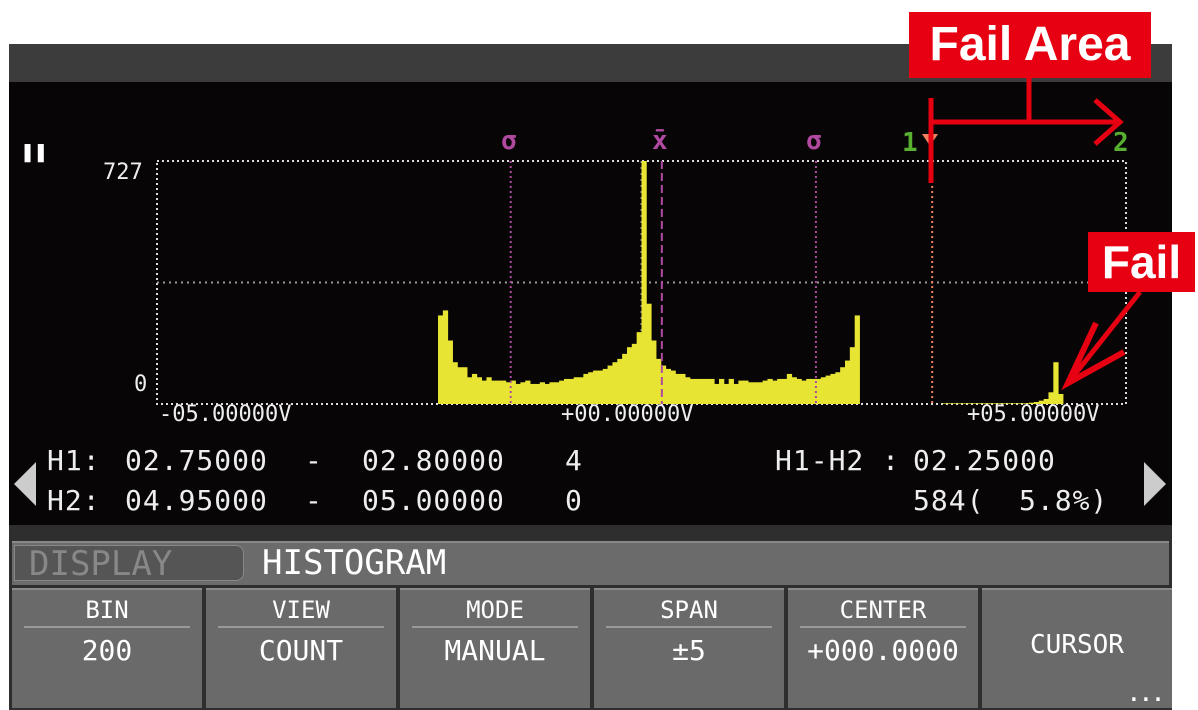  What do you see at coordinates (1104, 337) in the screenshot?
I see `fail-pointer-line` at bounding box center [1104, 337].